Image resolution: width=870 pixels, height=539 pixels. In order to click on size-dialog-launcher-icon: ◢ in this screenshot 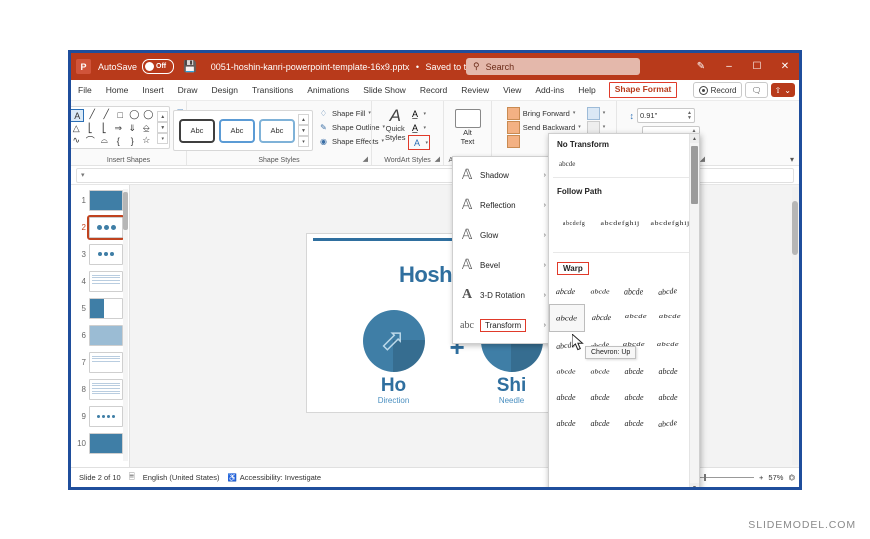, I will do `click(702, 159)`.